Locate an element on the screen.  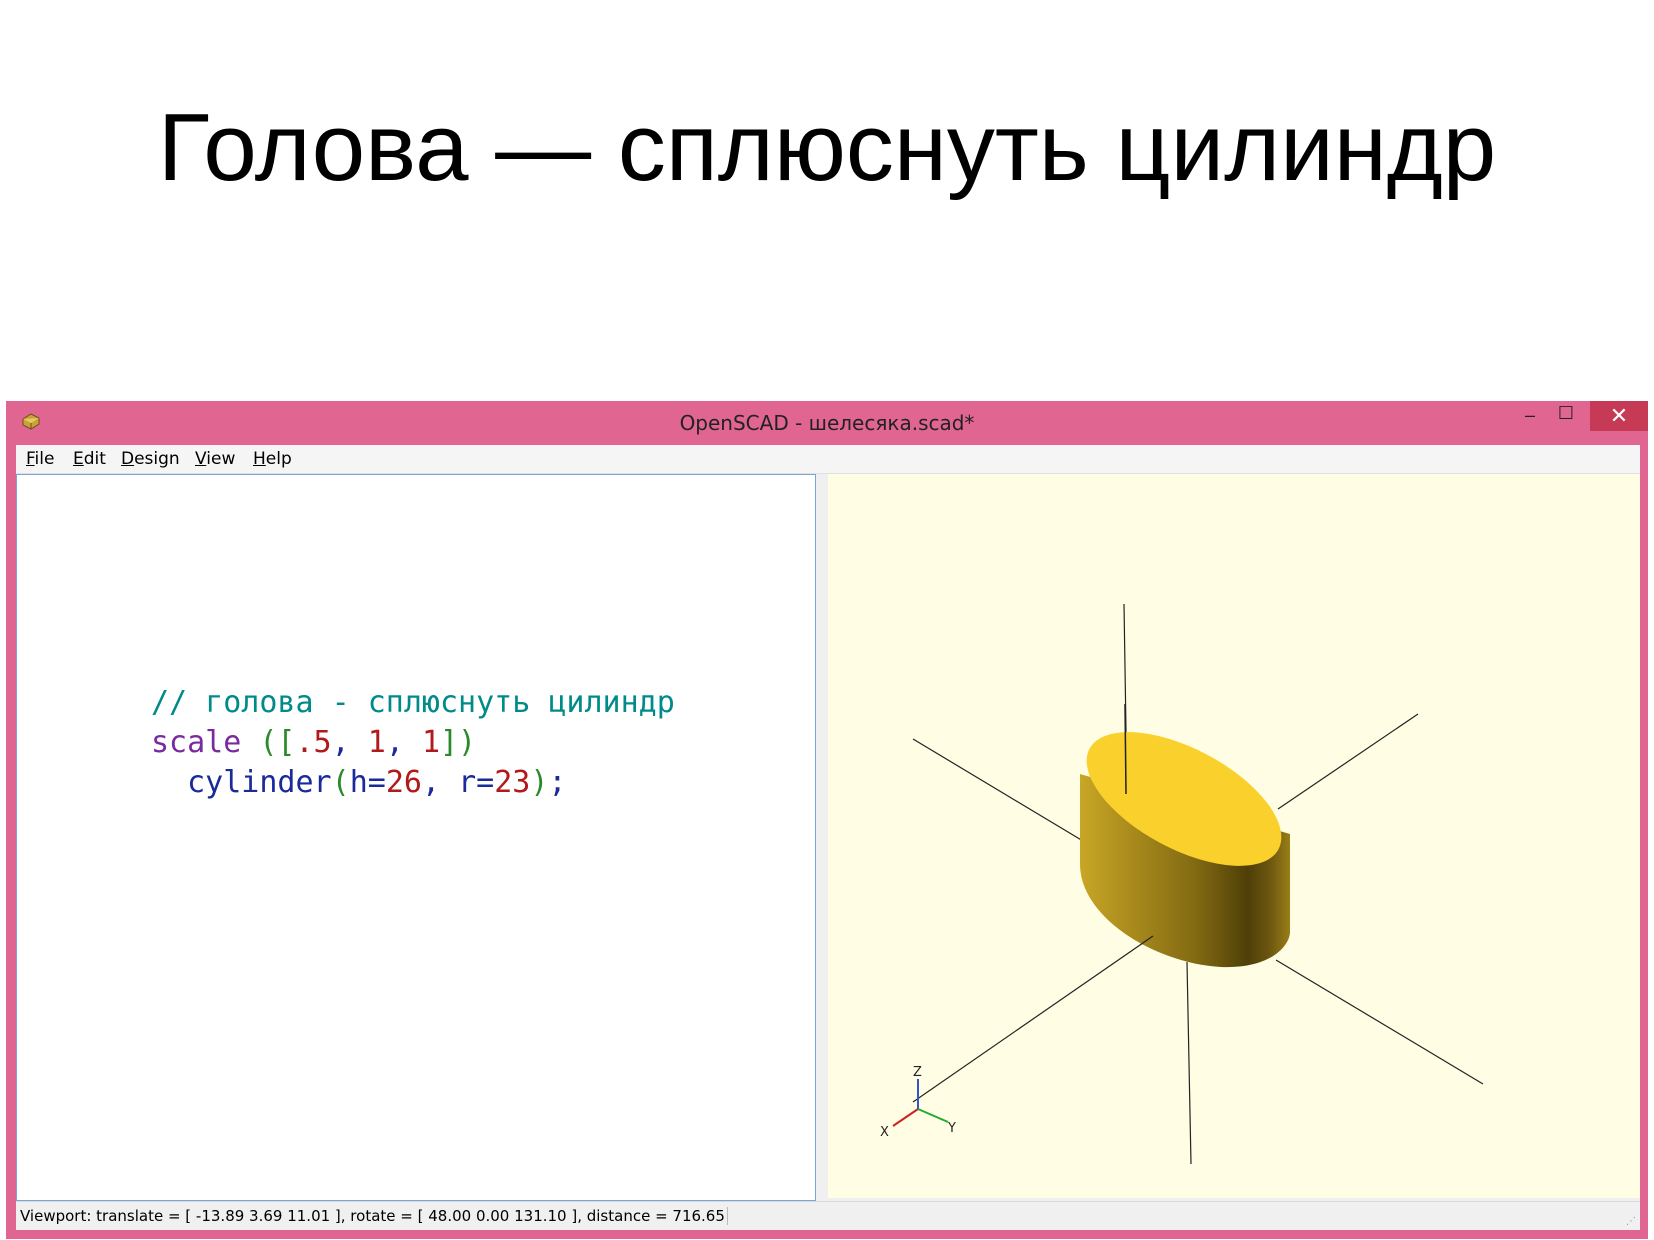
menu-file: File is located at coordinates (40, 459).